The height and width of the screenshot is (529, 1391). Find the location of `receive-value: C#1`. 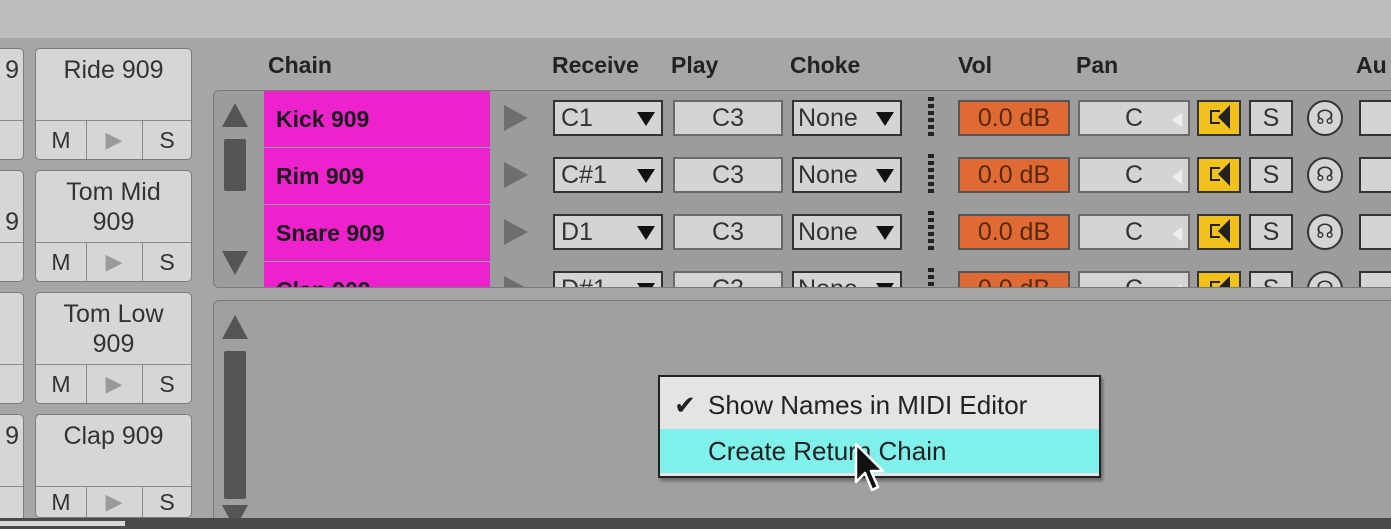

receive-value: C#1 is located at coordinates (584, 175).